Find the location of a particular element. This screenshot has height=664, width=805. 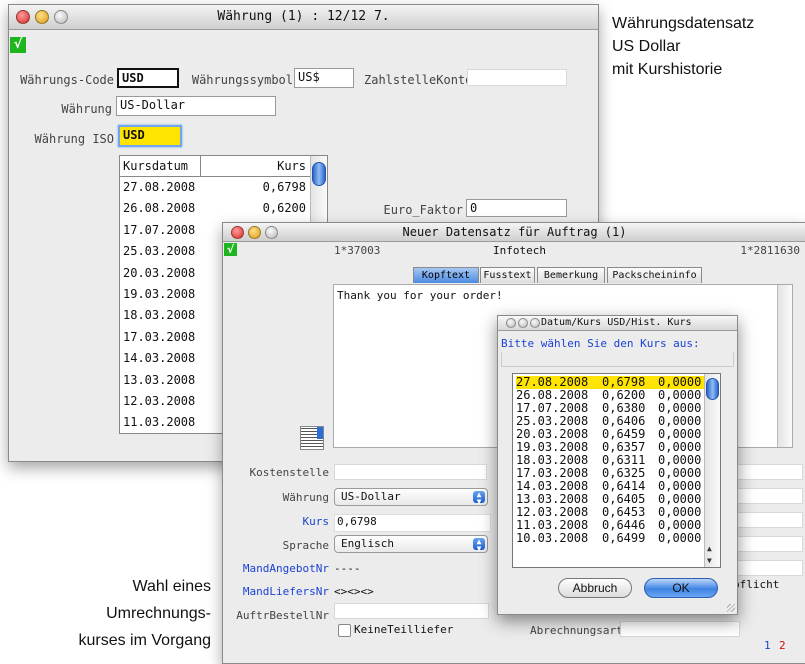

currency-iso-field: USD is located at coordinates (150, 136).